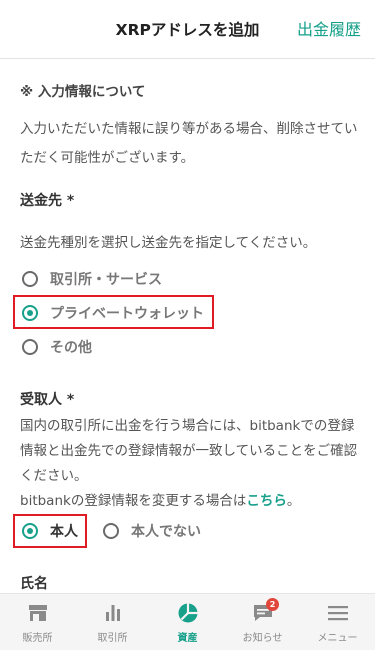 This screenshot has height=651, width=375. Describe the element at coordinates (187, 58) in the screenshot. I see `header-divider` at that location.